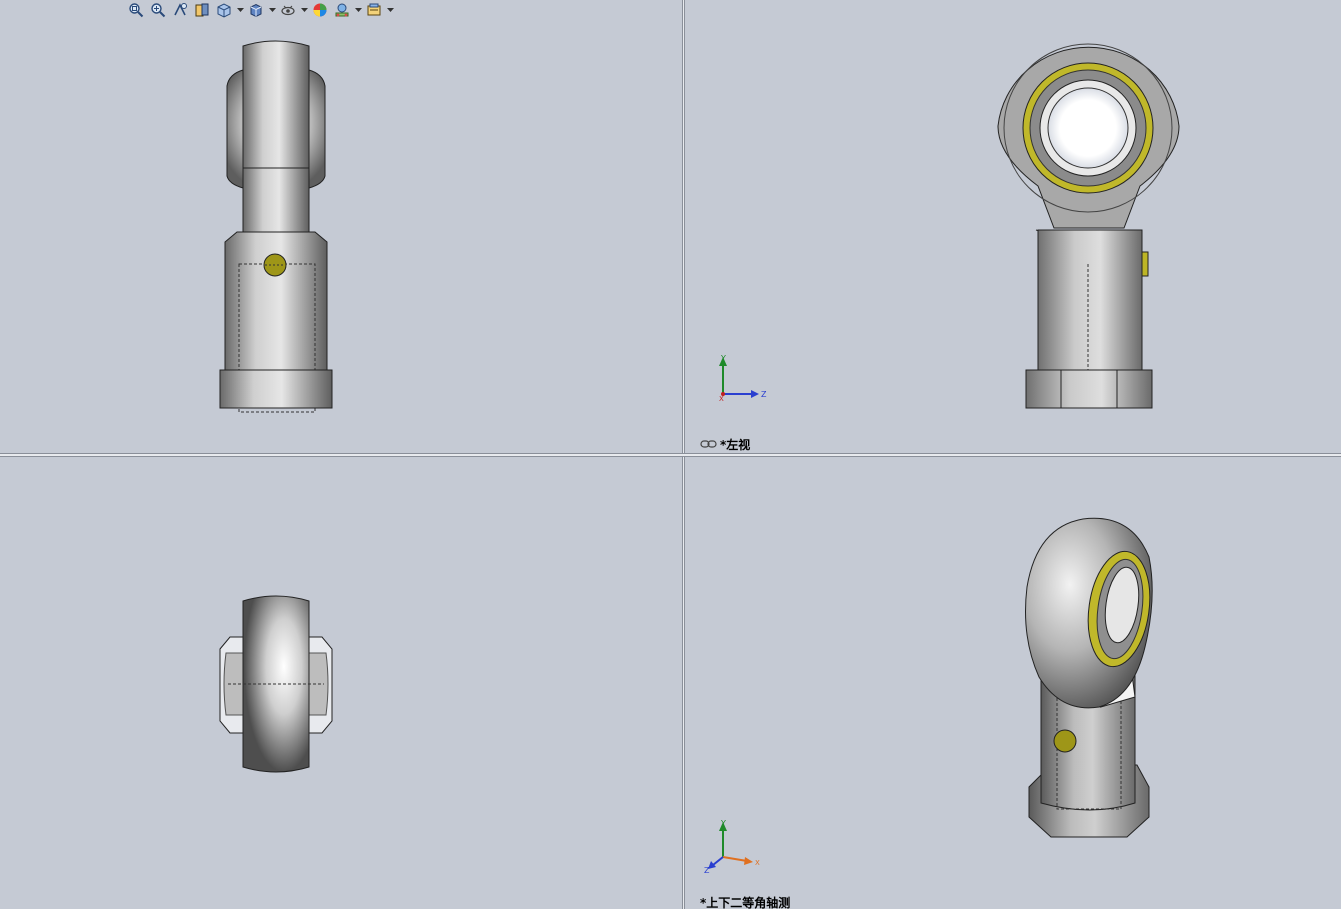  I want to click on rod-end-left-view, so click(1089, 225).